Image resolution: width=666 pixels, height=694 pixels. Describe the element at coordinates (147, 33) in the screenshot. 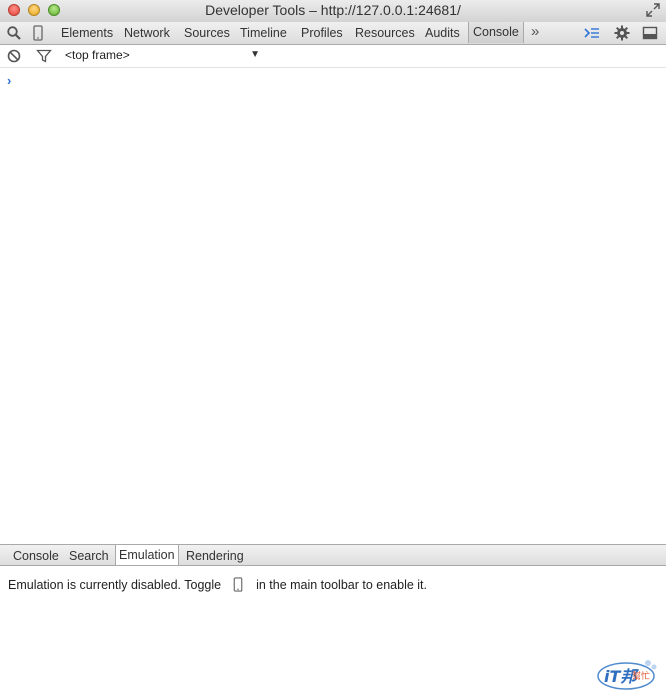

I see `tab-network: Network` at that location.